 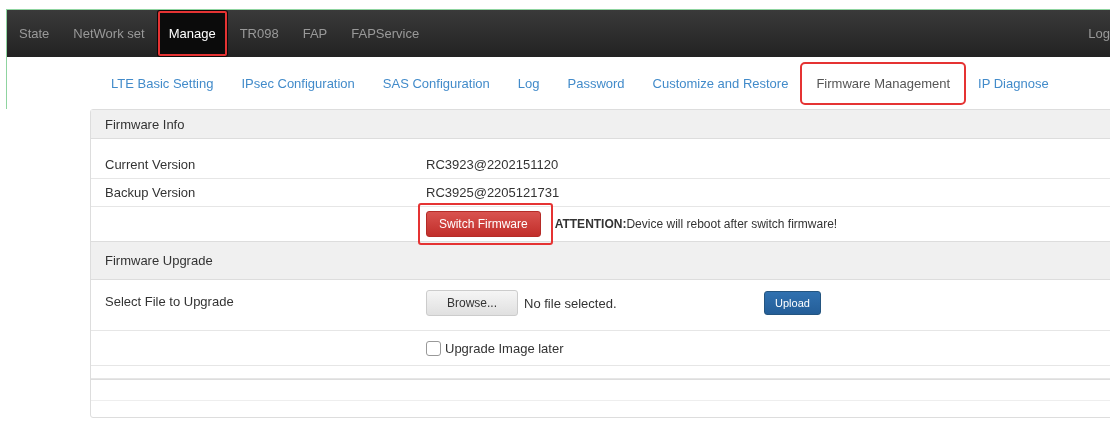 I want to click on tab: IPsec Configuration, so click(x=298, y=83).